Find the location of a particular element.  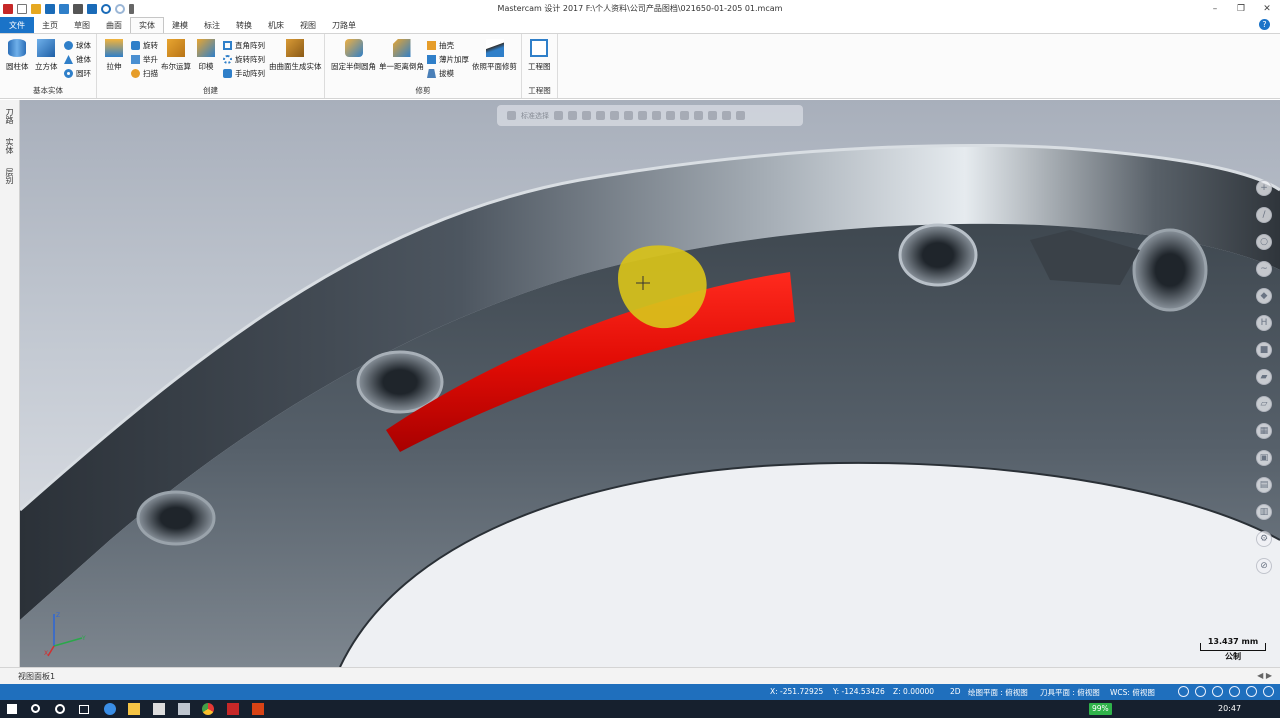

print-icon is located at coordinates (78, 8).